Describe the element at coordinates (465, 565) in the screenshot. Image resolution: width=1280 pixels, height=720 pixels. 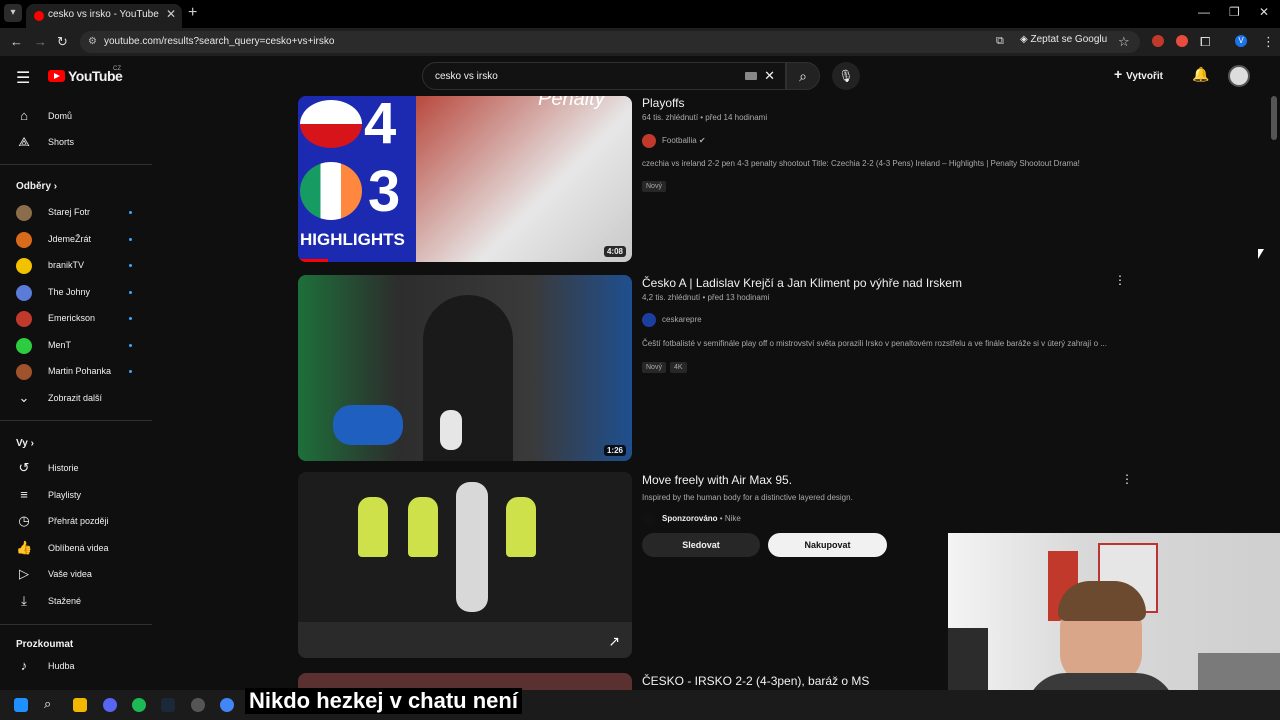
I see `ad-thumbnail: ↗` at that location.